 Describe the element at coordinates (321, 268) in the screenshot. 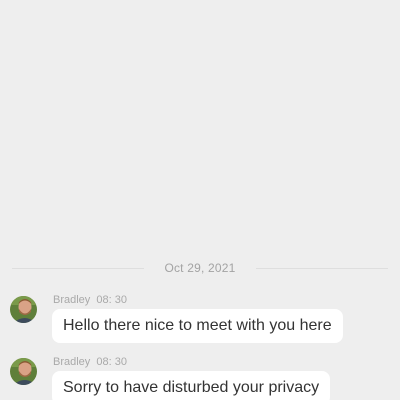

I see `divider-line-right` at that location.